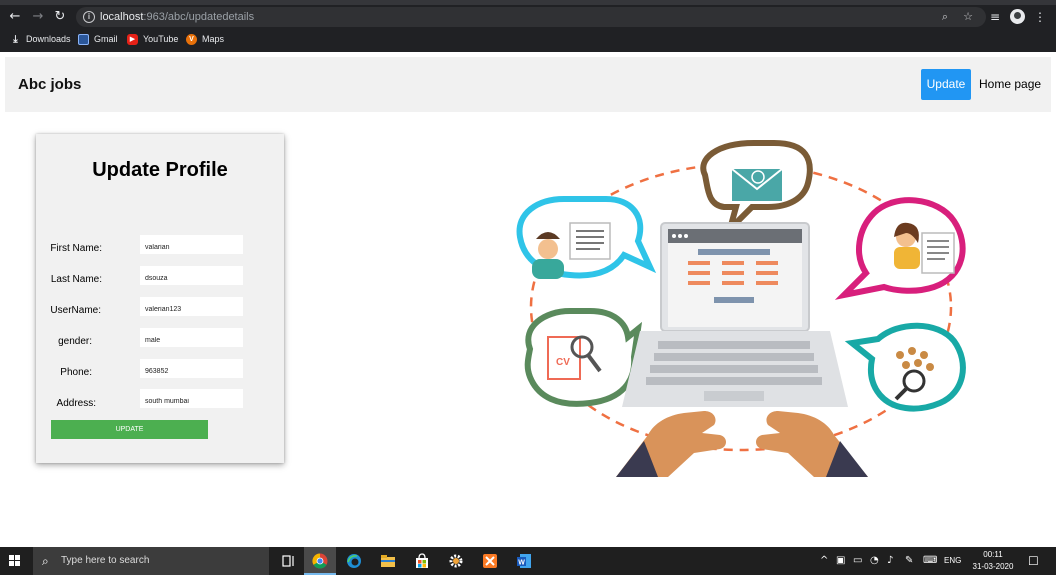 This screenshot has width=1056, height=575. What do you see at coordinates (199, 17) in the screenshot?
I see `url-path: :963/abc/updatedetails` at bounding box center [199, 17].